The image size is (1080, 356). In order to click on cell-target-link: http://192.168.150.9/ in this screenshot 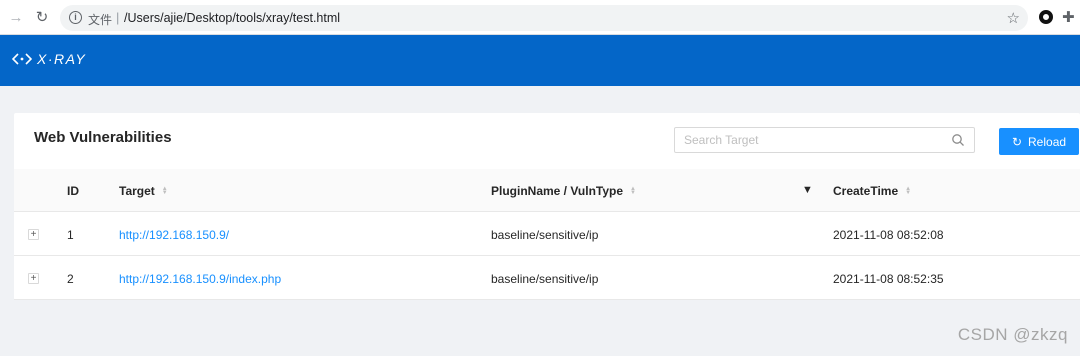, I will do `click(174, 235)`.